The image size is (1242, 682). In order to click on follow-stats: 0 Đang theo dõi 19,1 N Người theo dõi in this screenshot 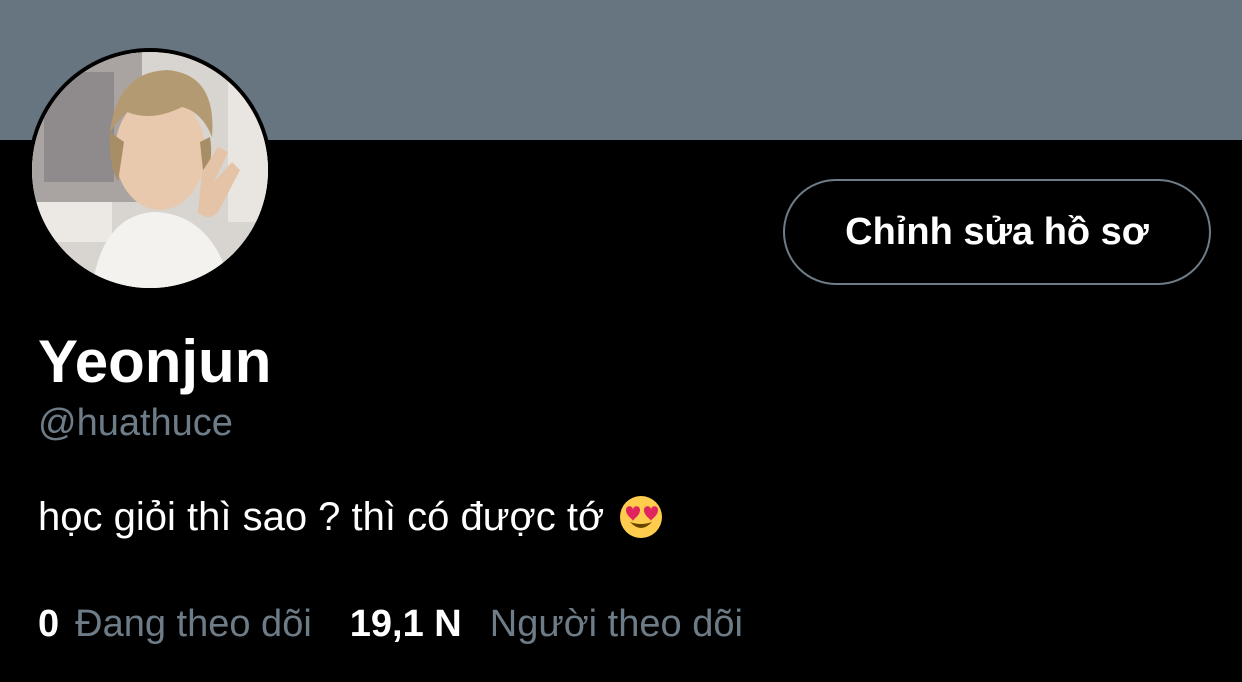, I will do `click(390, 624)`.